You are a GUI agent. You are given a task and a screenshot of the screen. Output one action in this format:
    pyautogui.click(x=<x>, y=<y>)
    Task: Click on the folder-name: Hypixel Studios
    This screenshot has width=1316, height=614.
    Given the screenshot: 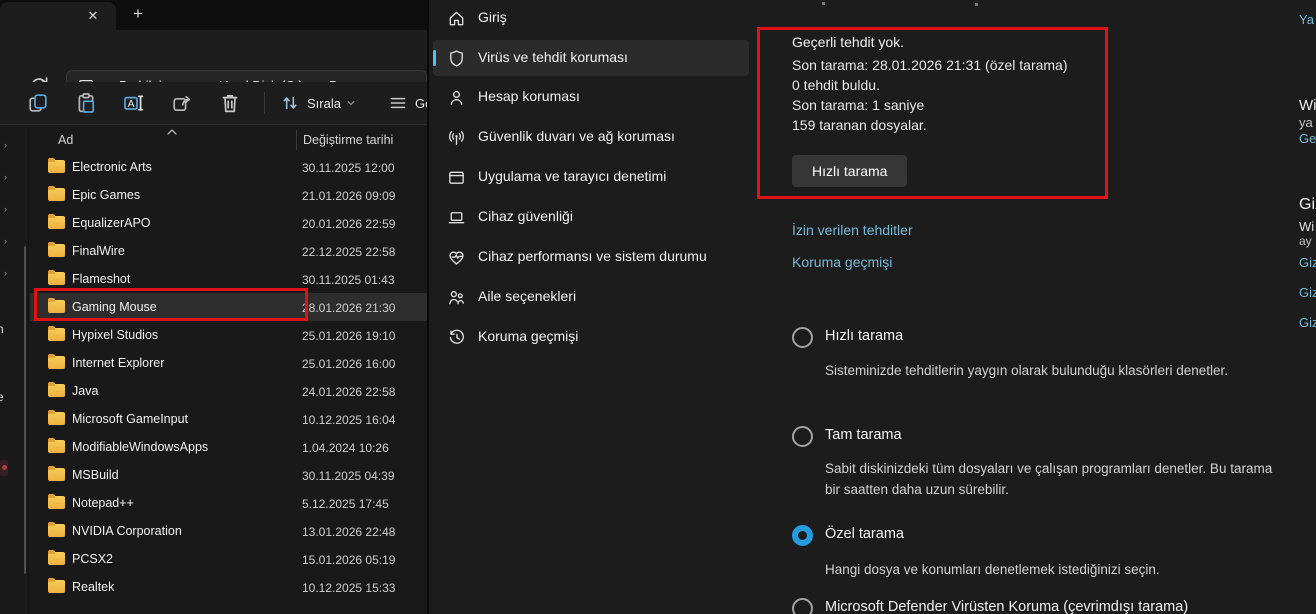 What is the action you would take?
    pyautogui.click(x=115, y=335)
    